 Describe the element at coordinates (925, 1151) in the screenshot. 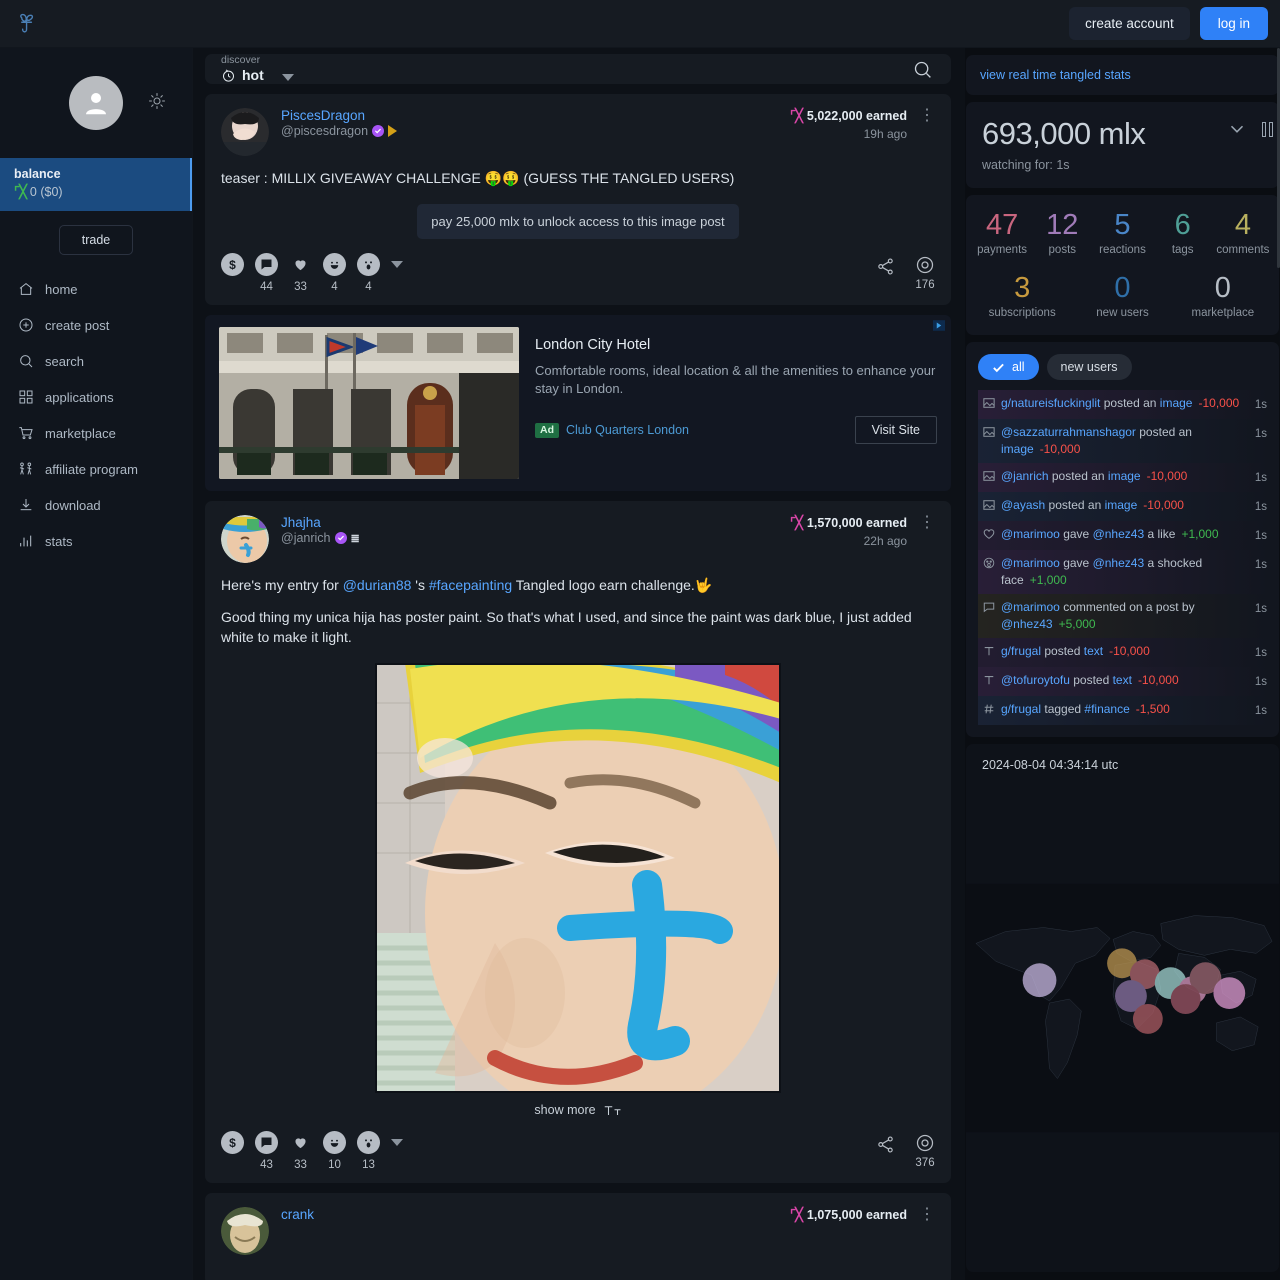

I see `view-count: 376` at that location.